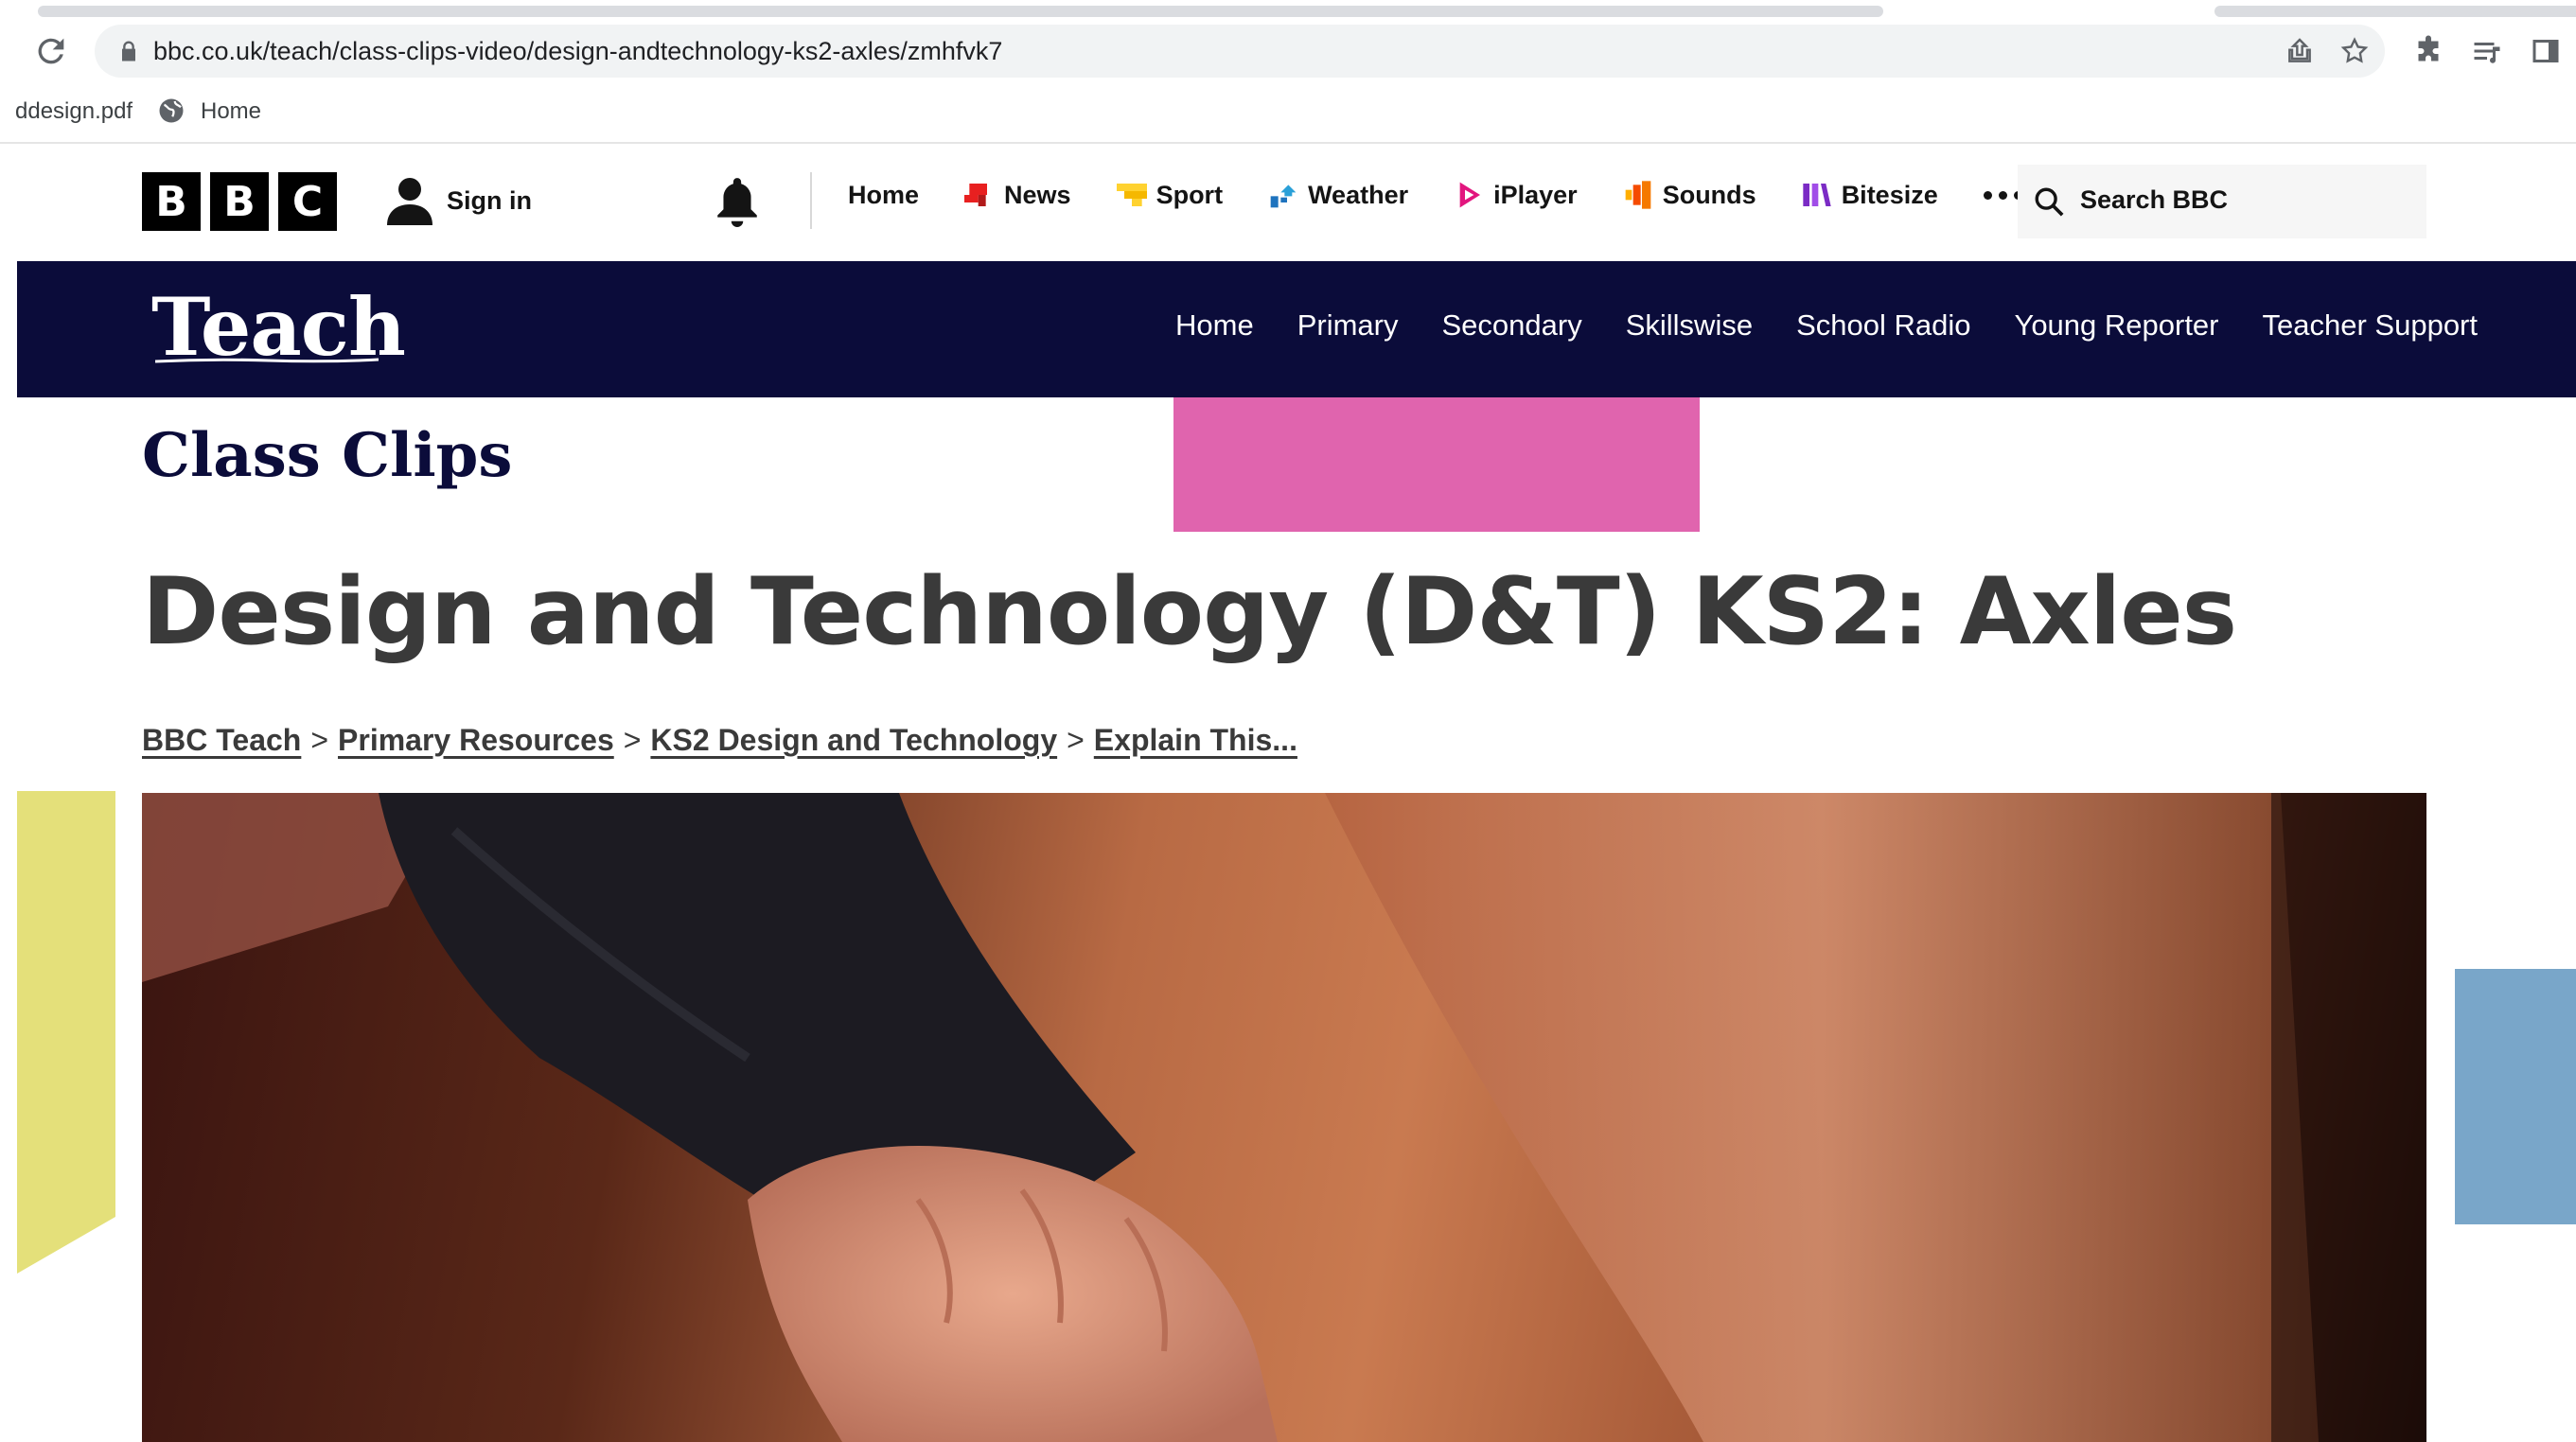 The height and width of the screenshot is (1442, 2576). Describe the element at coordinates (307, 201) in the screenshot. I see `bbc-logo-letter: C` at that location.